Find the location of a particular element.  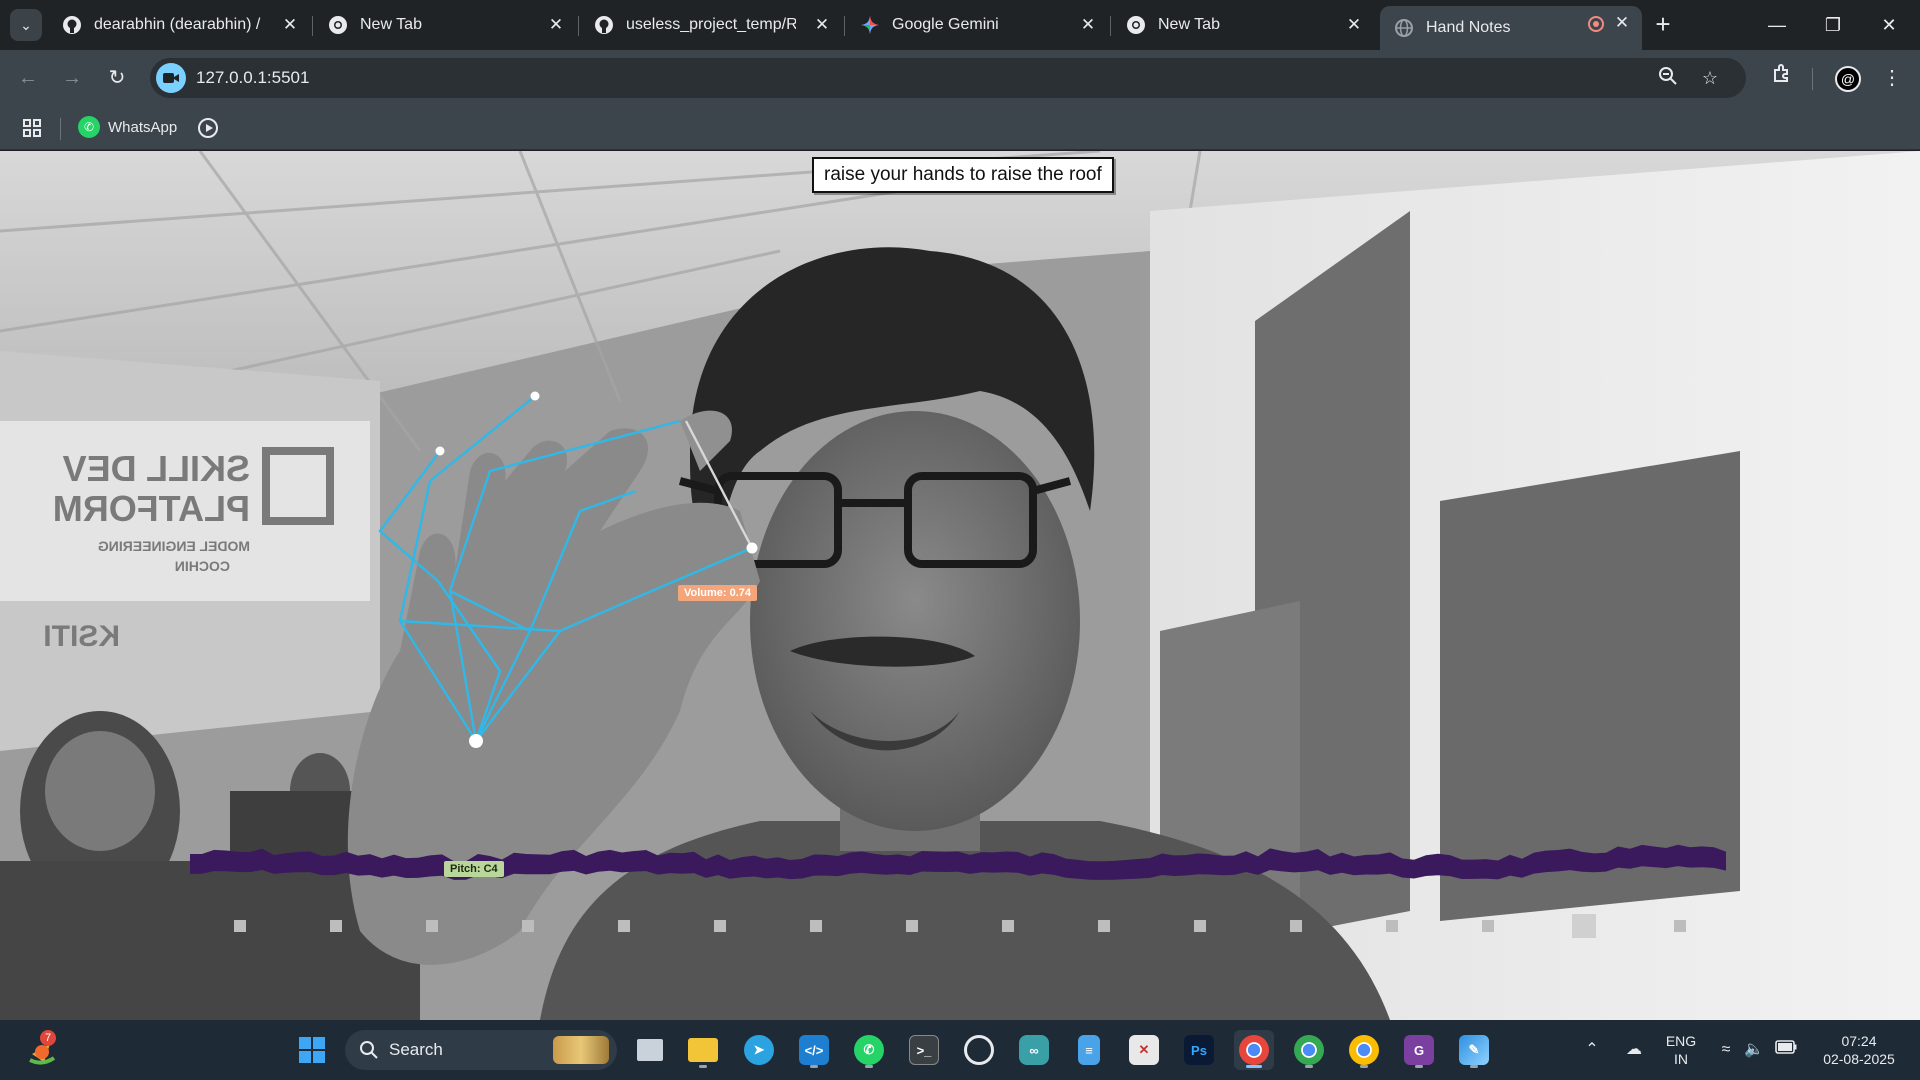

taskbar-chrome is located at coordinates (1254, 1050).